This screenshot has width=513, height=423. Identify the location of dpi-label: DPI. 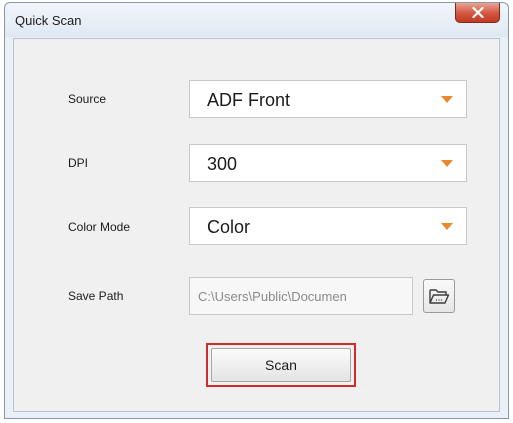
(78, 163).